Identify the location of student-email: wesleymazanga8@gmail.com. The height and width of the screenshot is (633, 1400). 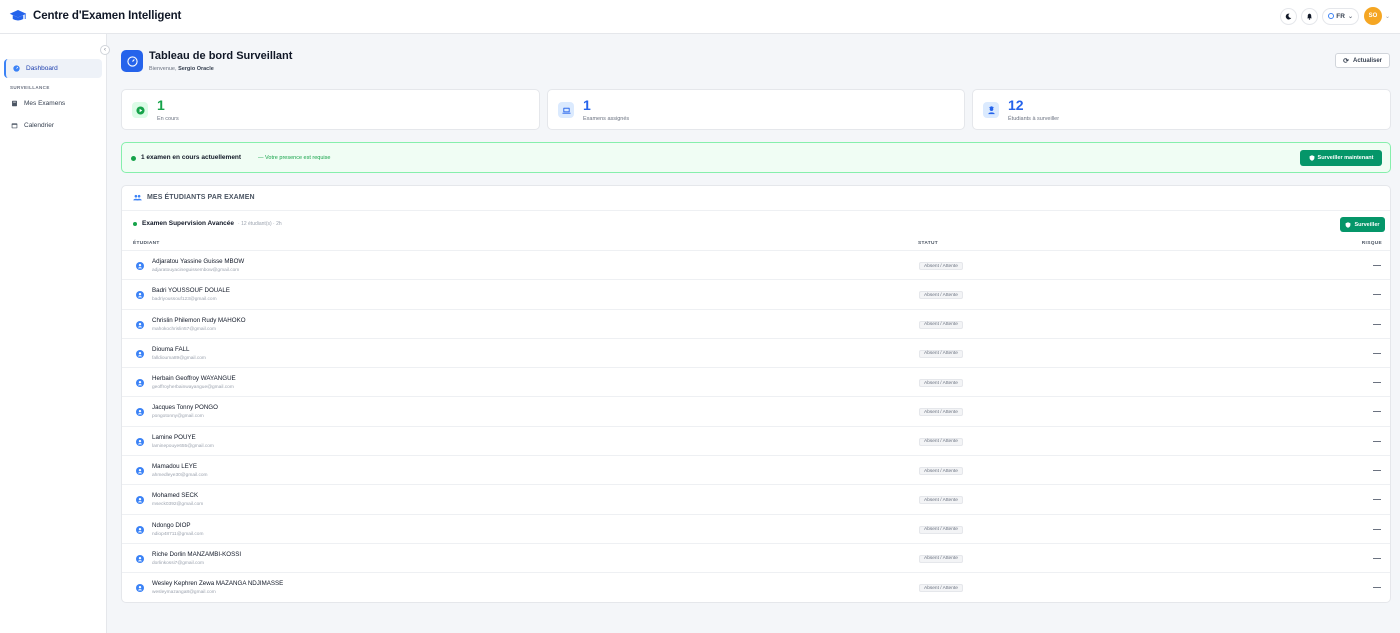
(184, 593).